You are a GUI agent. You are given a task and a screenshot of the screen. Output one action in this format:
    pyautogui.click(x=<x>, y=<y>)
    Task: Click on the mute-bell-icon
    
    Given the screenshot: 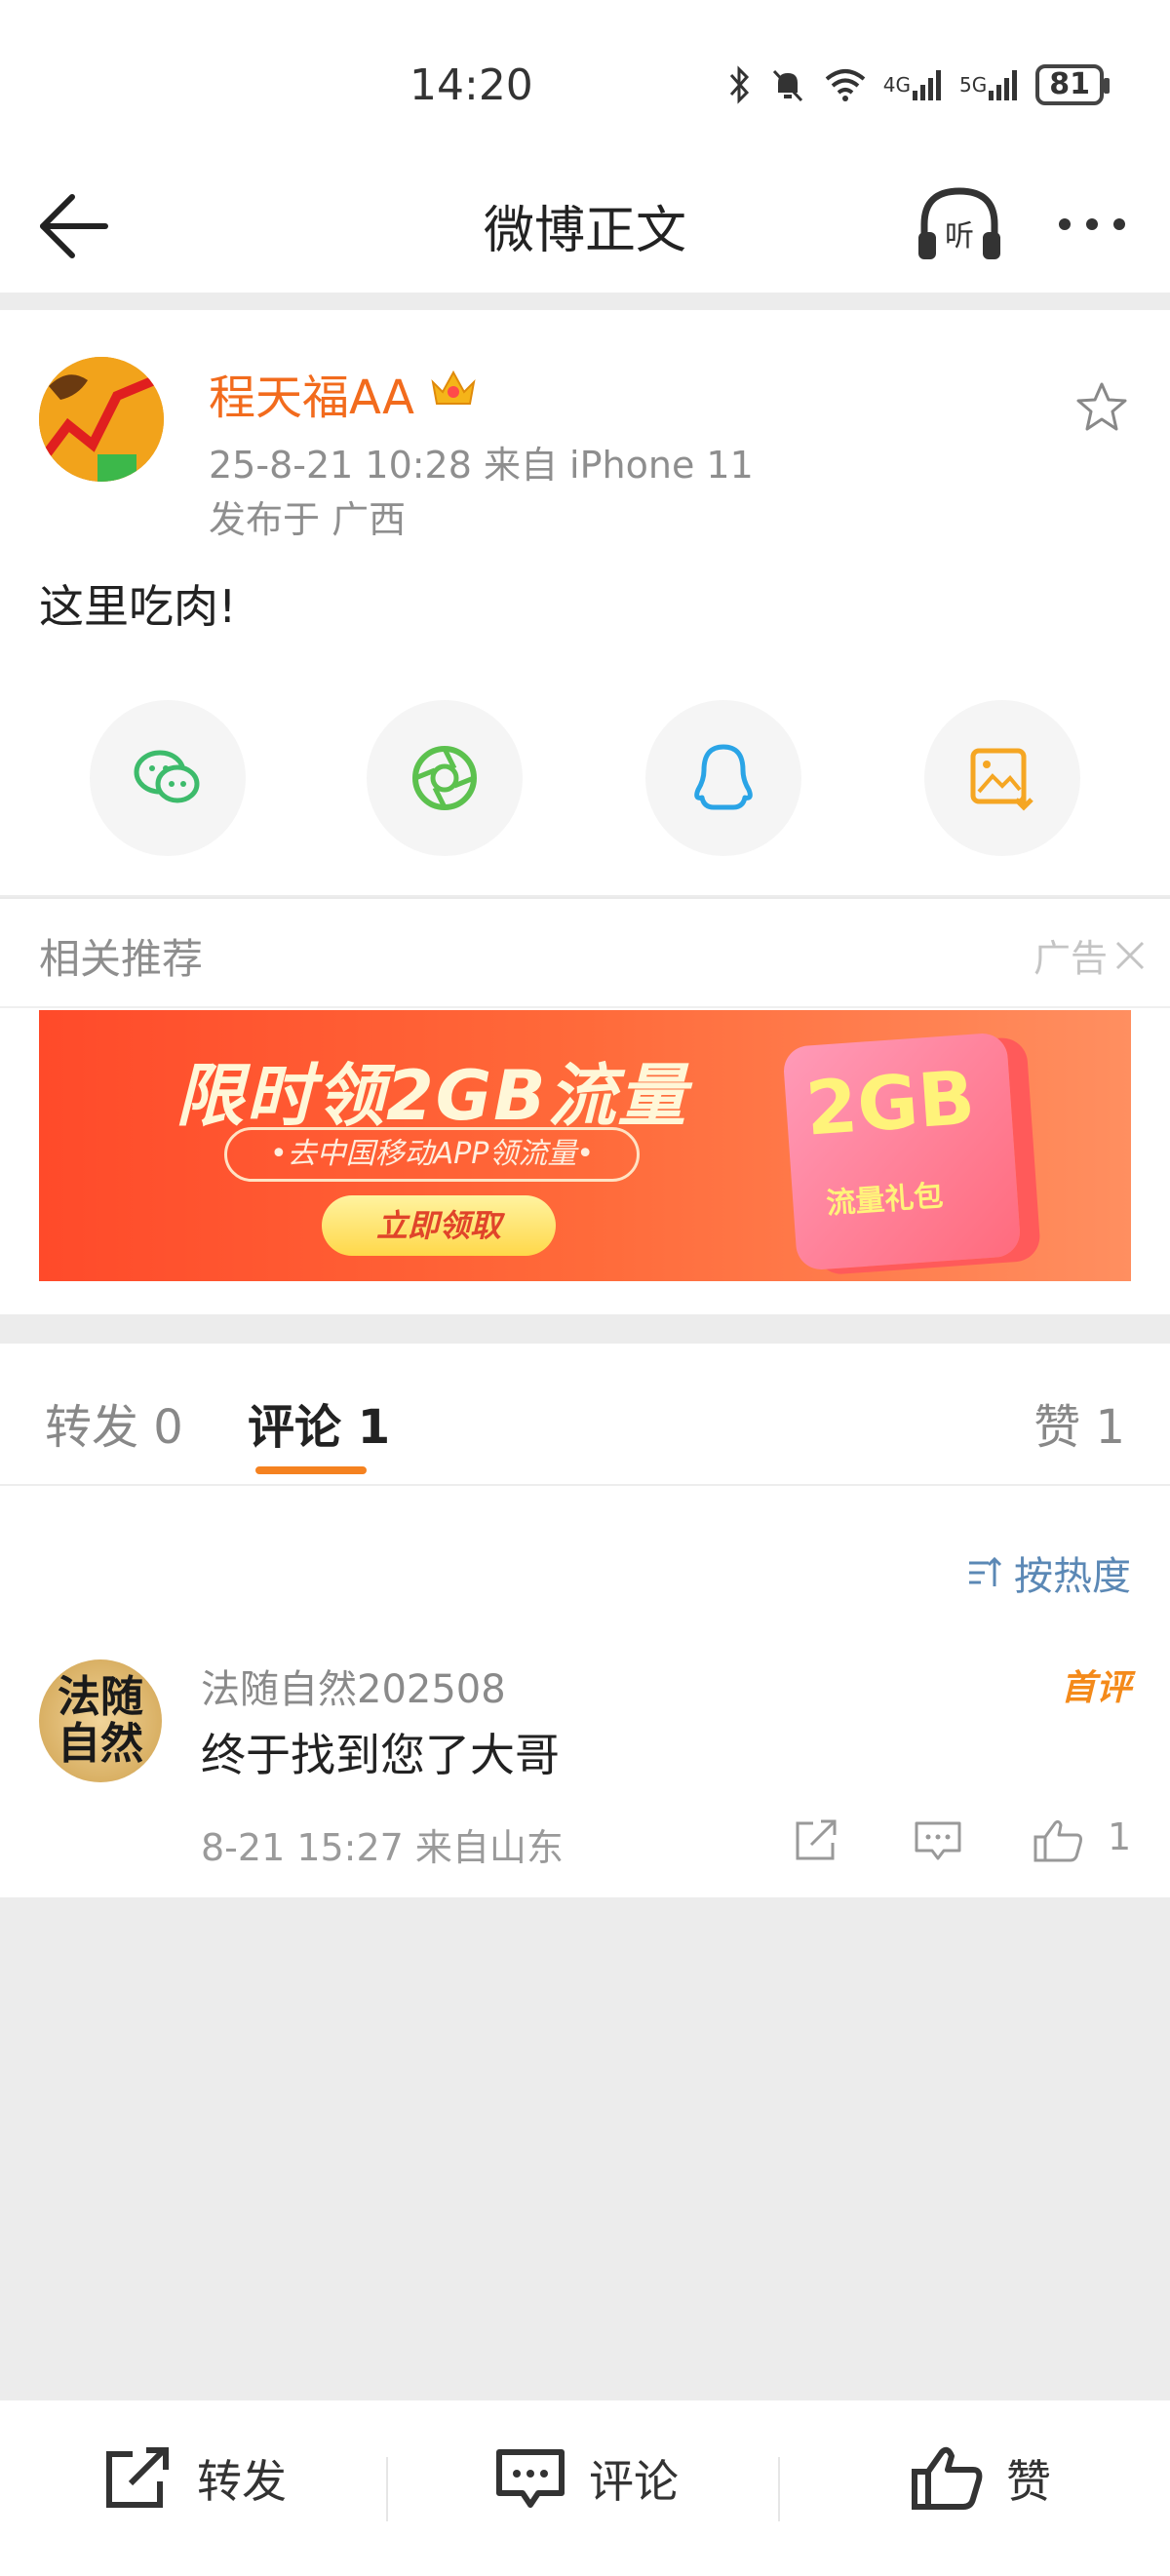 What is the action you would take?
    pyautogui.click(x=787, y=84)
    